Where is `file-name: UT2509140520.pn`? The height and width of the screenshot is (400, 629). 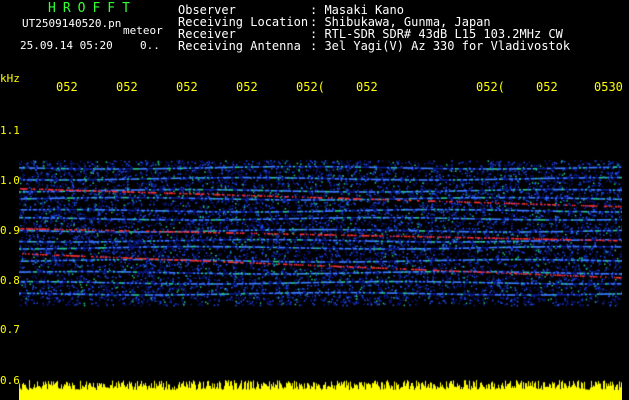
file-name: UT2509140520.pn is located at coordinates (72, 23).